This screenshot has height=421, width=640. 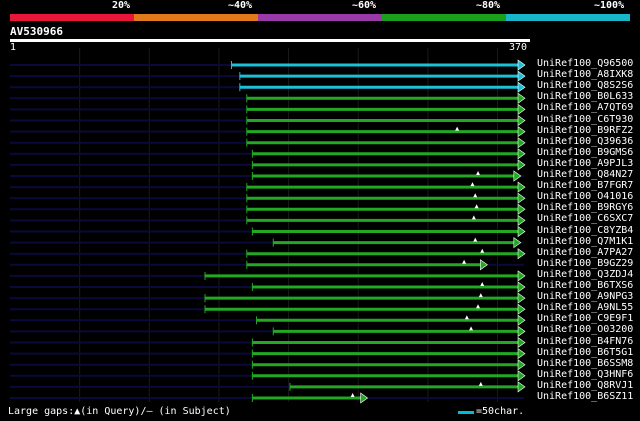 What do you see at coordinates (585, 107) in the screenshot?
I see `hit-label: UniRef100_A7QT69` at bounding box center [585, 107].